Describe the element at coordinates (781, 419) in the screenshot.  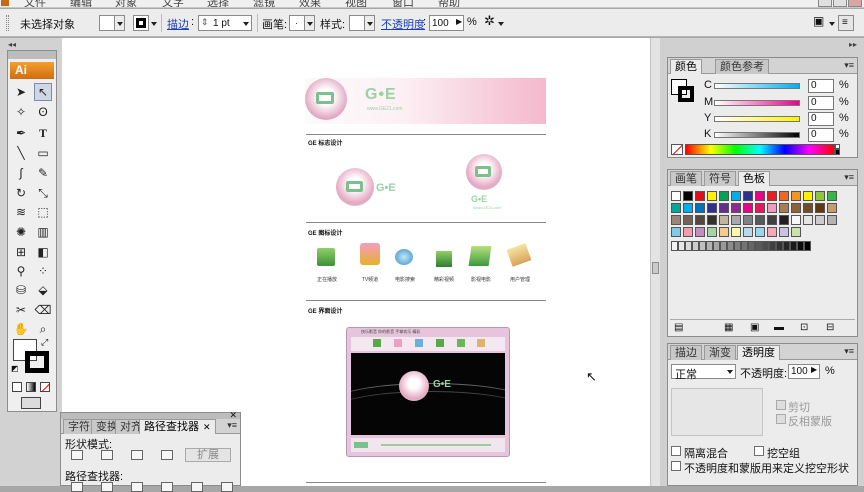
I see `invert-mask-checkbox` at that location.